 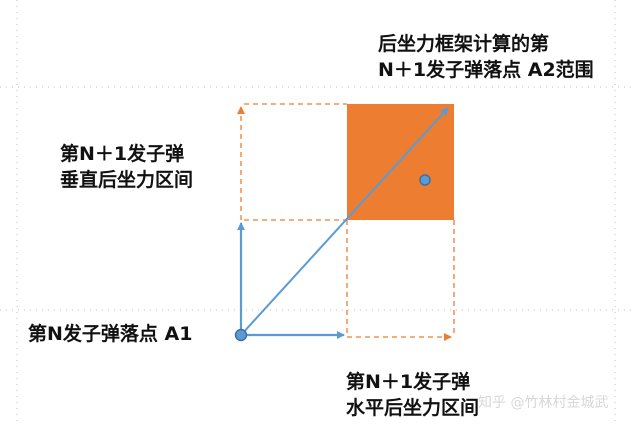 What do you see at coordinates (241, 335) in the screenshot?
I see `point-a1-marker` at bounding box center [241, 335].